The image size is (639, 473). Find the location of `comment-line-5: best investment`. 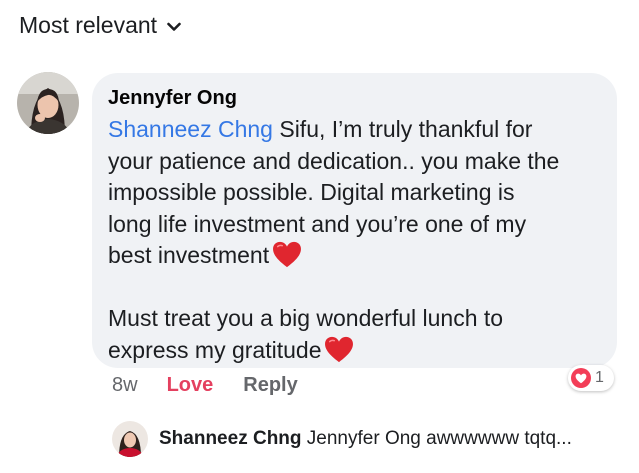

comment-line-5: best investment is located at coordinates (358, 256).